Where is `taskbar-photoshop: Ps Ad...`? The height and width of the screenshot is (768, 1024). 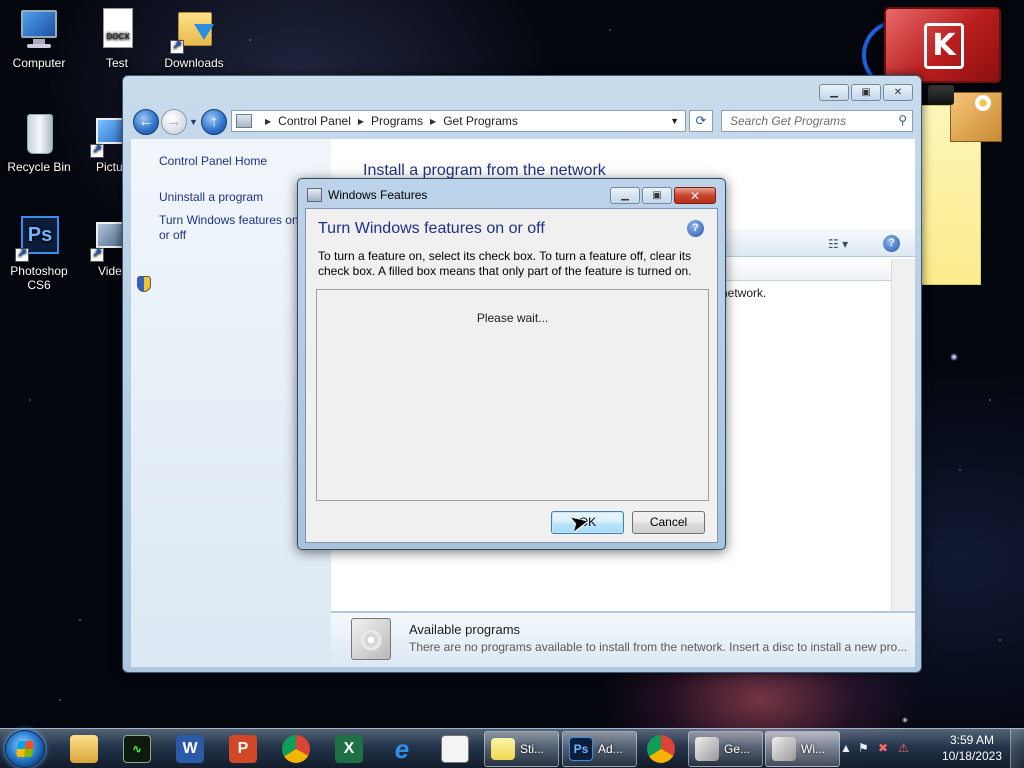 taskbar-photoshop: Ps Ad... is located at coordinates (599, 749).